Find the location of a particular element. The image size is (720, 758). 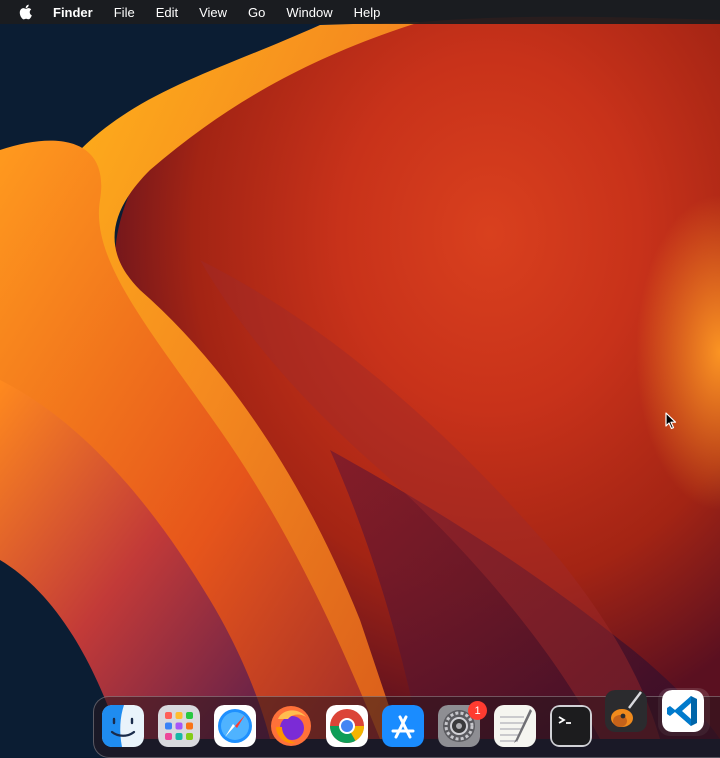

menu-bar: Finder File Edit View Go Window Help is located at coordinates (360, 12).